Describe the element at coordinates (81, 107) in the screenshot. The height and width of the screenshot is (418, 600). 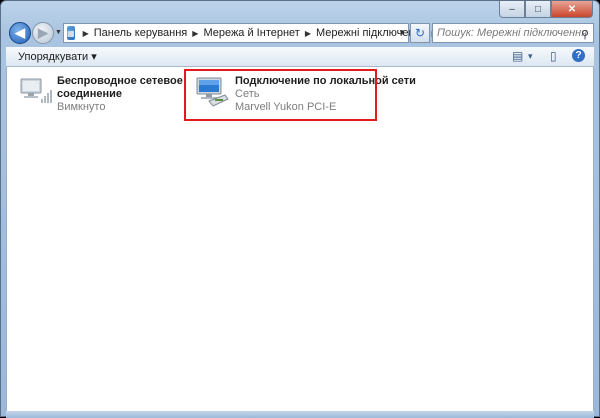
I see `connection-status: Вимкнуто` at that location.